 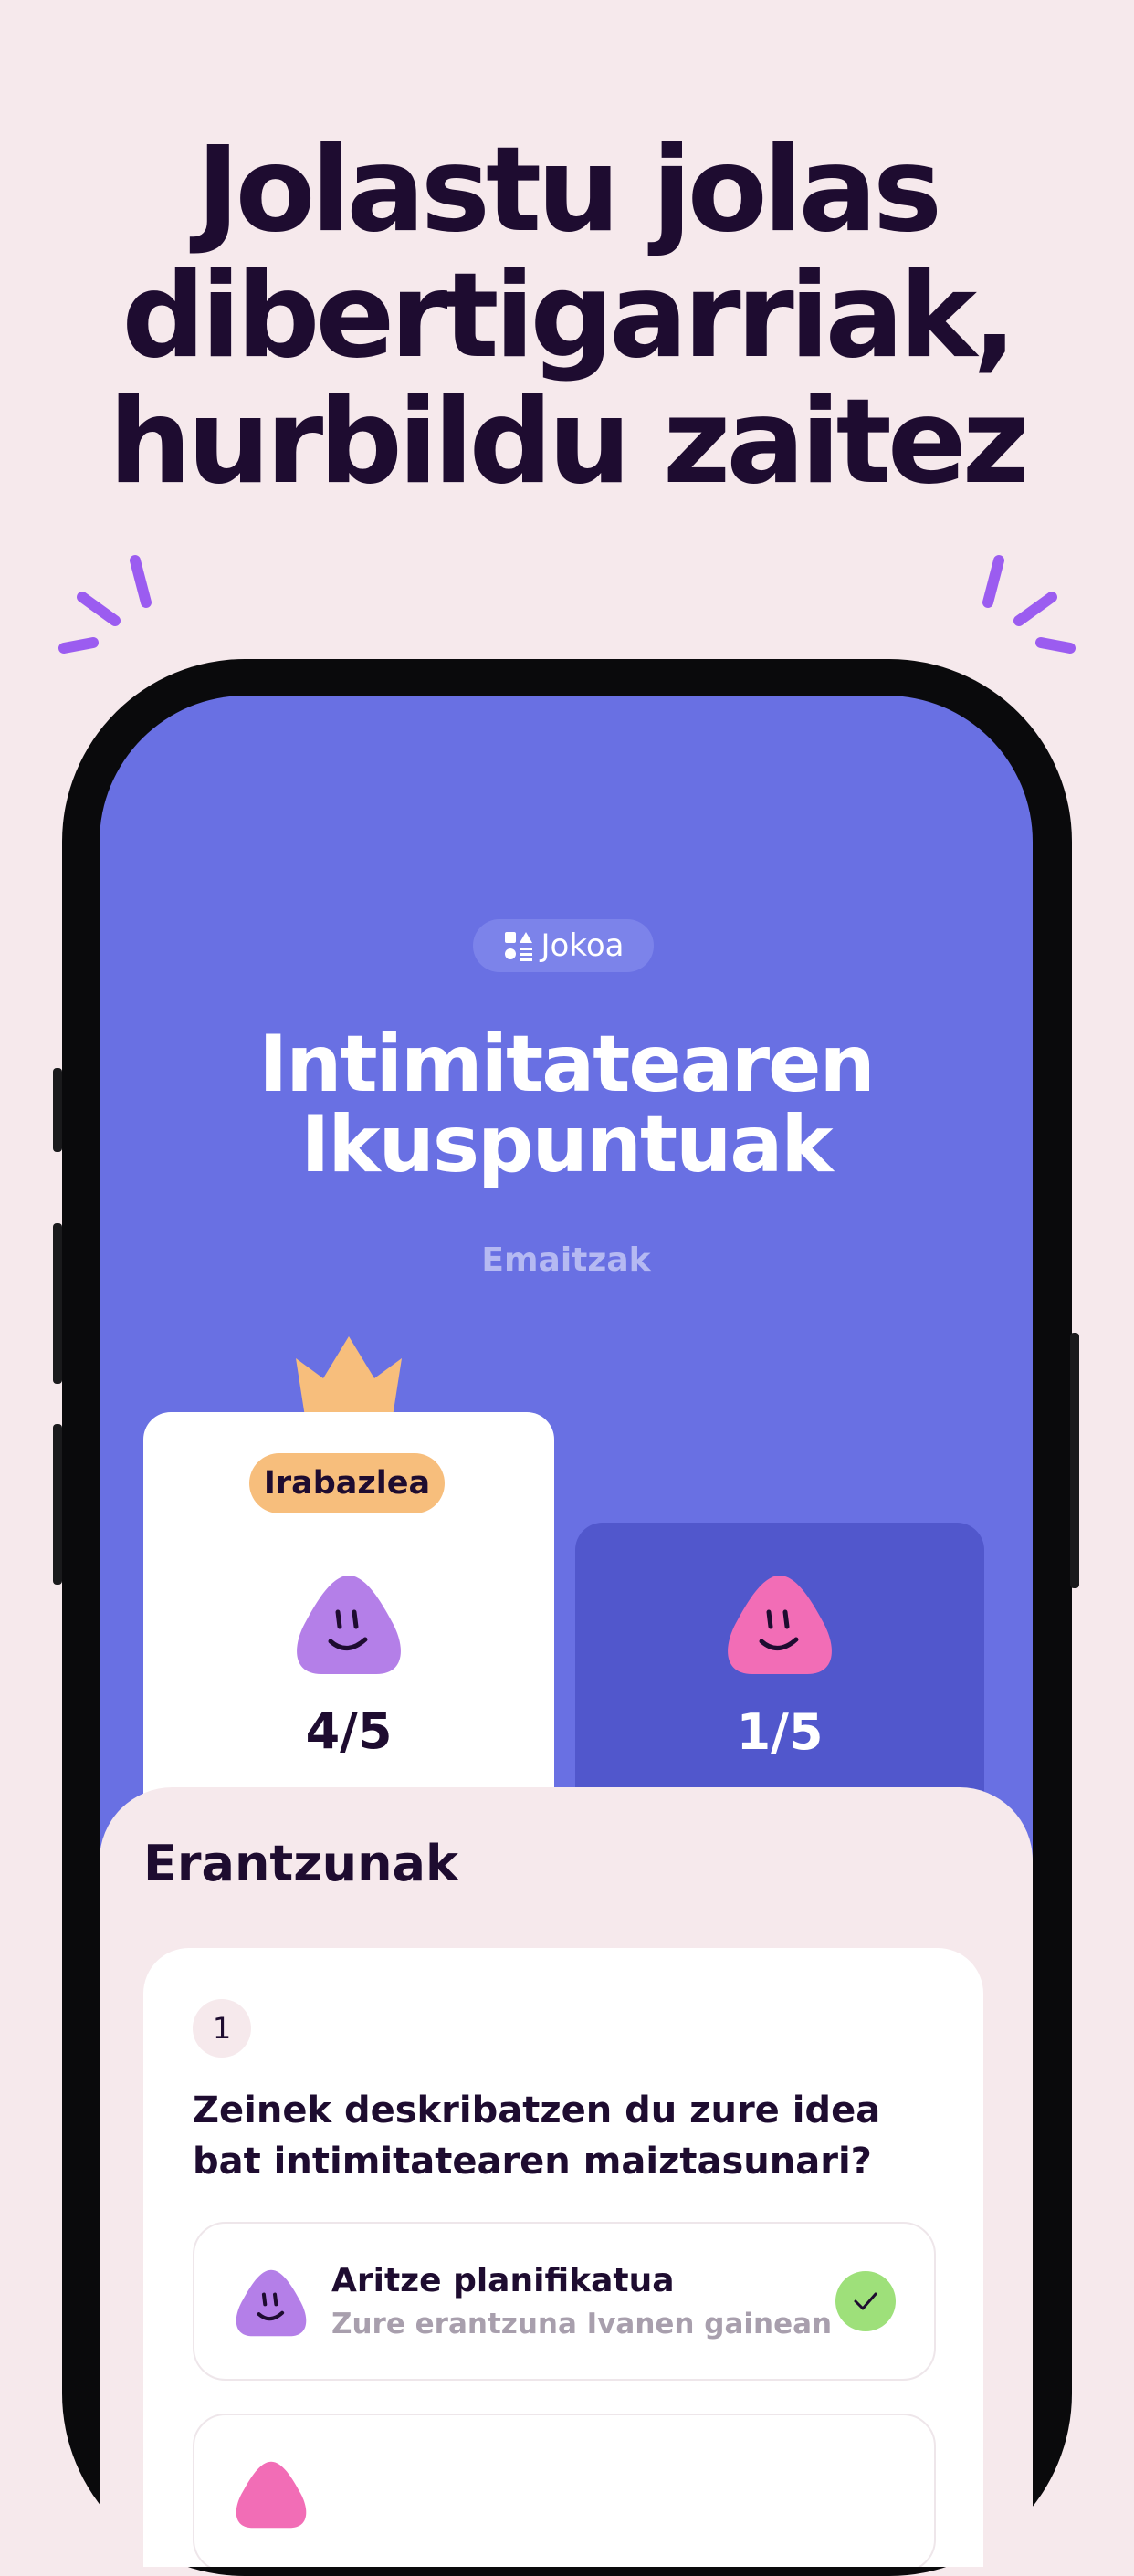 What do you see at coordinates (518, 947) in the screenshot?
I see `shapes-icon` at bounding box center [518, 947].